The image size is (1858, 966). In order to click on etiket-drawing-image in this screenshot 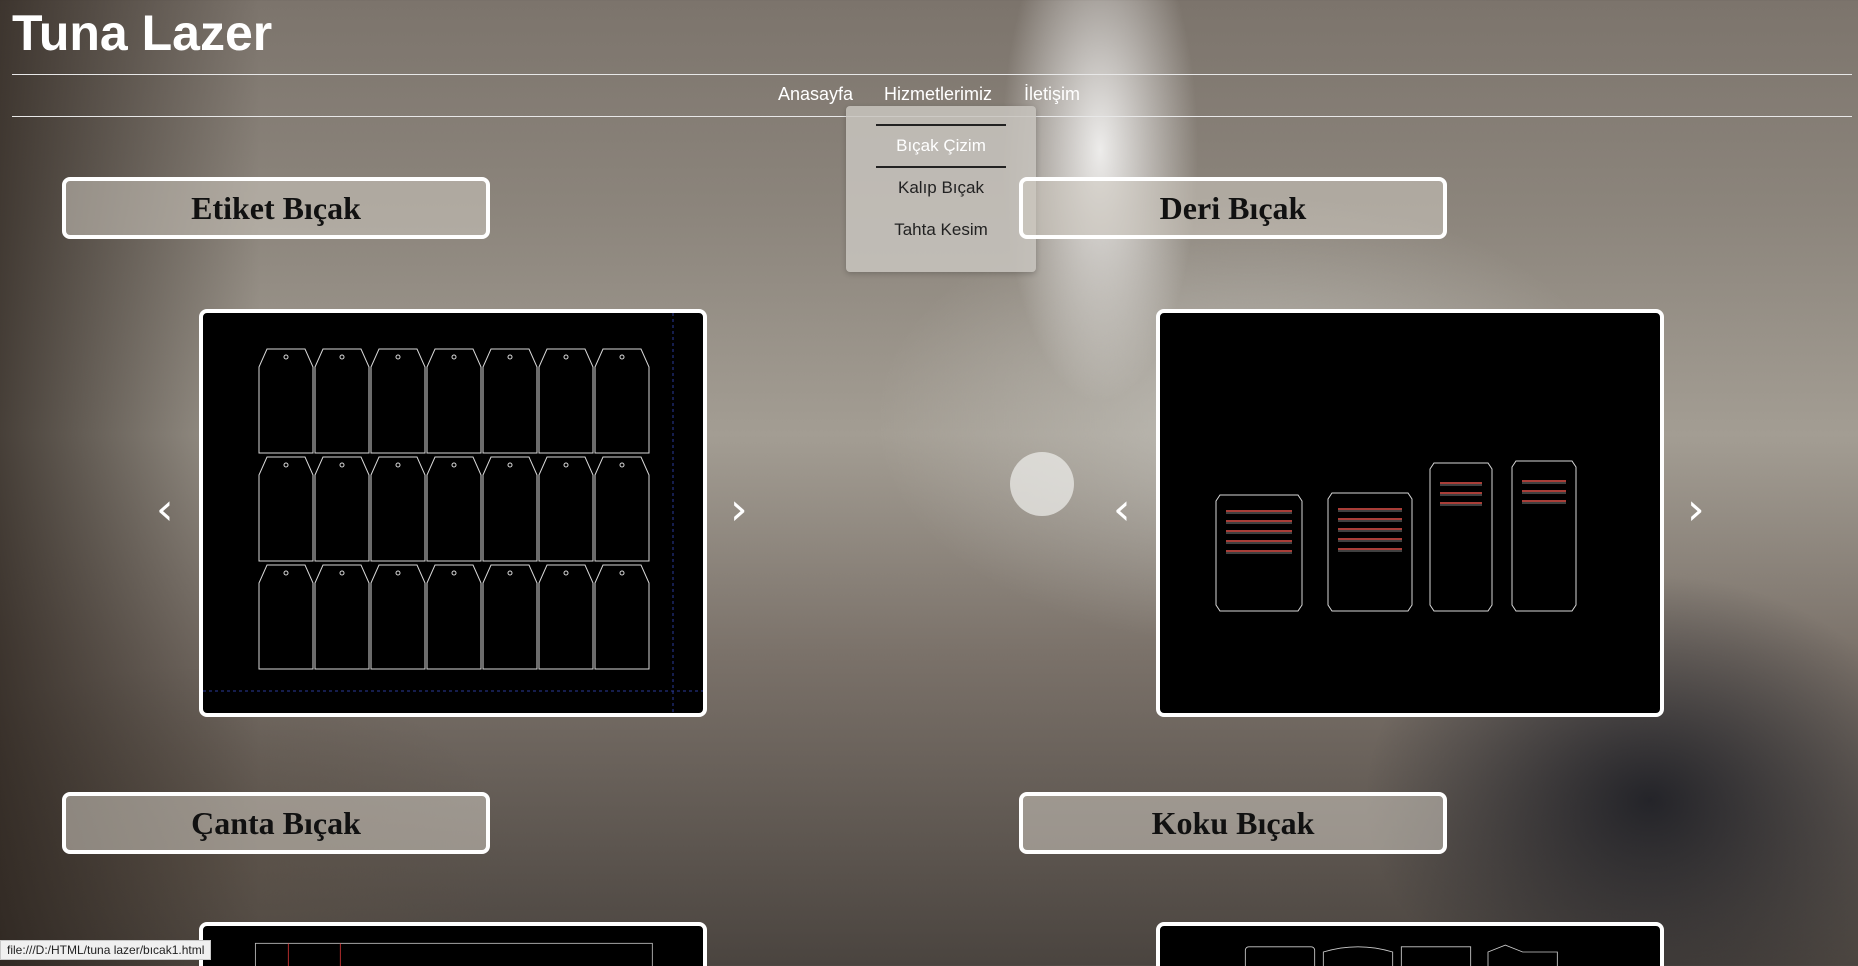, I will do `click(453, 513)`.